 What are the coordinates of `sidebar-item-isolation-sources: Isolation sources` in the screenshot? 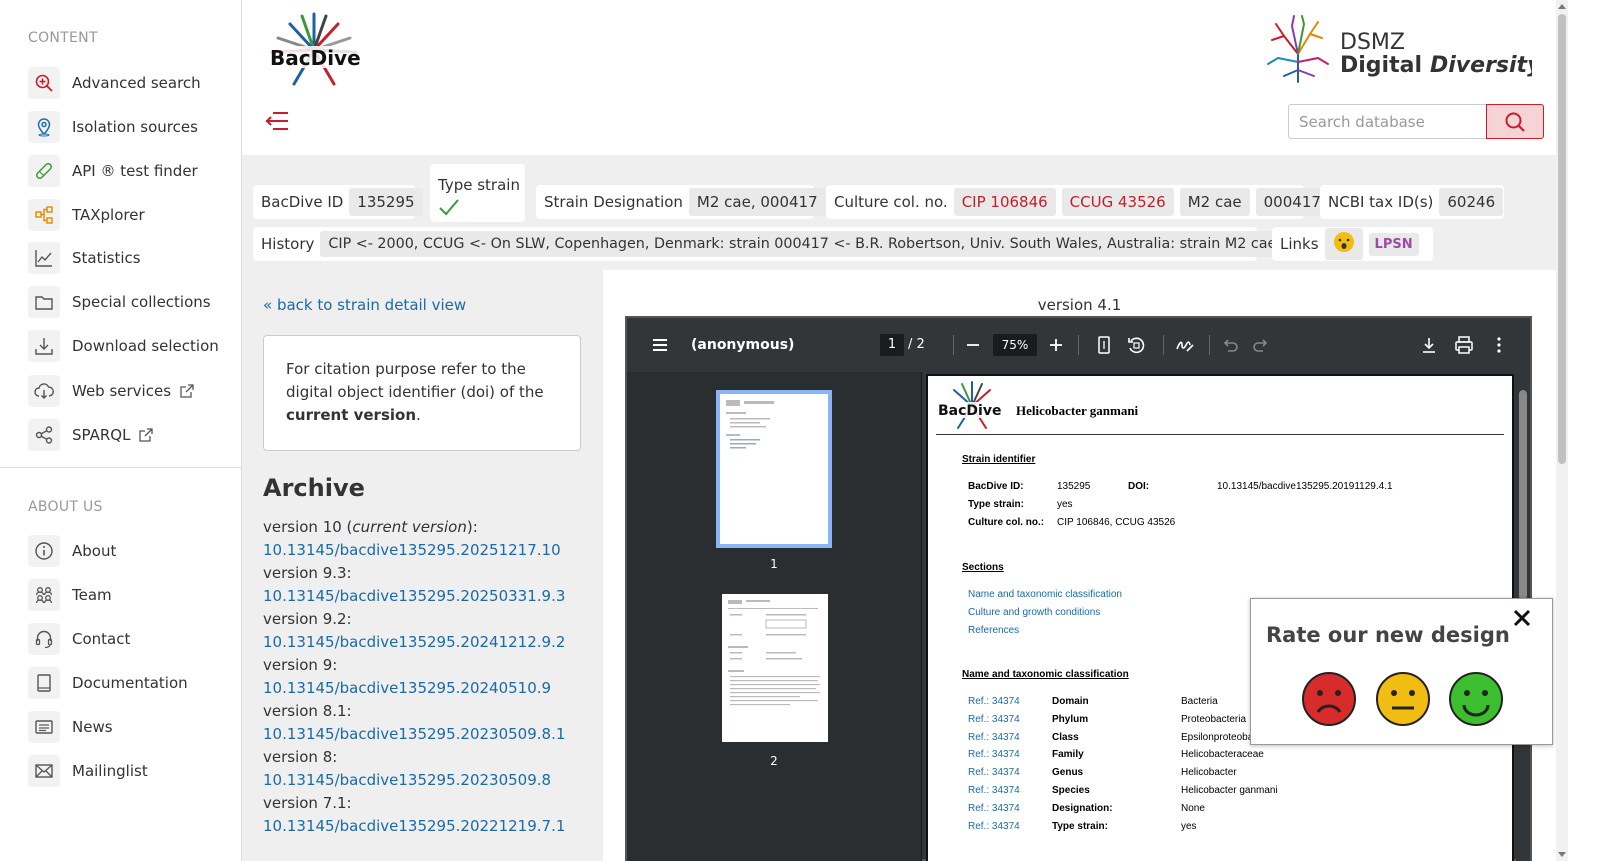 It's located at (113, 127).